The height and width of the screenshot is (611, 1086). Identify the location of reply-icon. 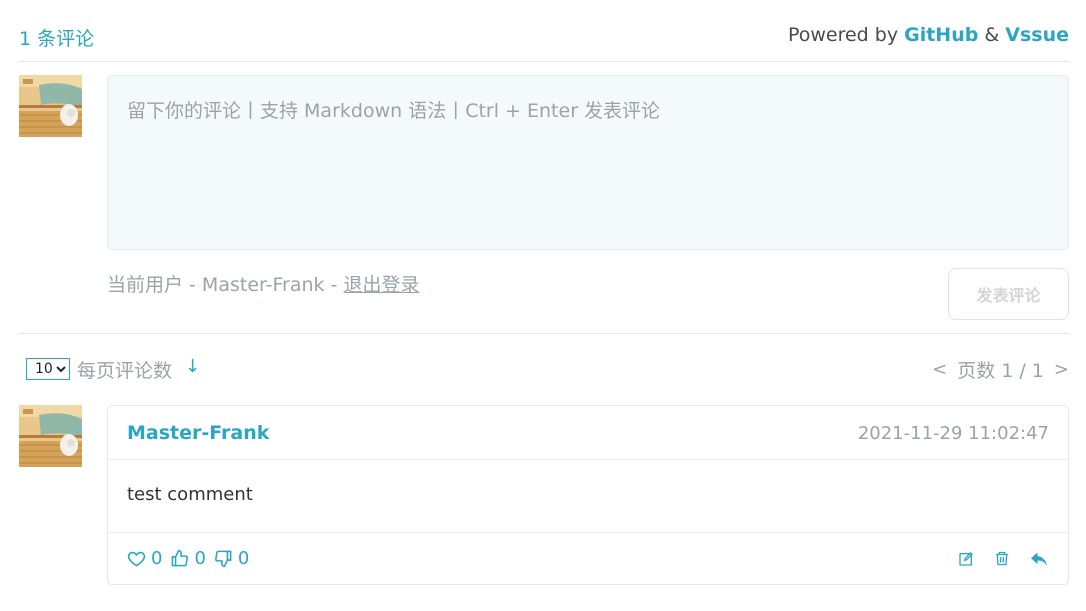
(1039, 558).